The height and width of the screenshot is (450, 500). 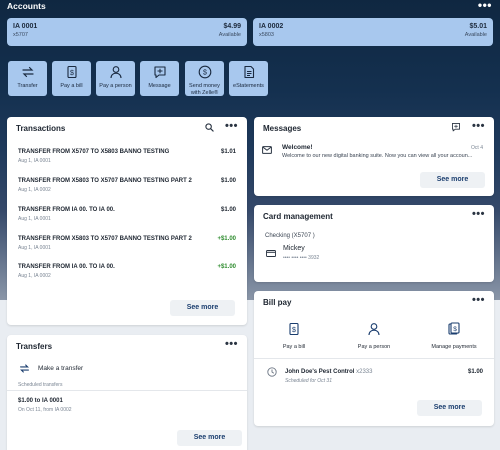 I want to click on transactions-more-button: •••, so click(x=231, y=126).